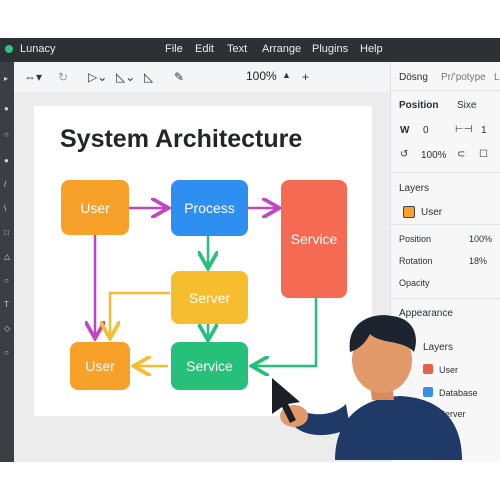  I want to click on person-illustration, so click(367, 387).